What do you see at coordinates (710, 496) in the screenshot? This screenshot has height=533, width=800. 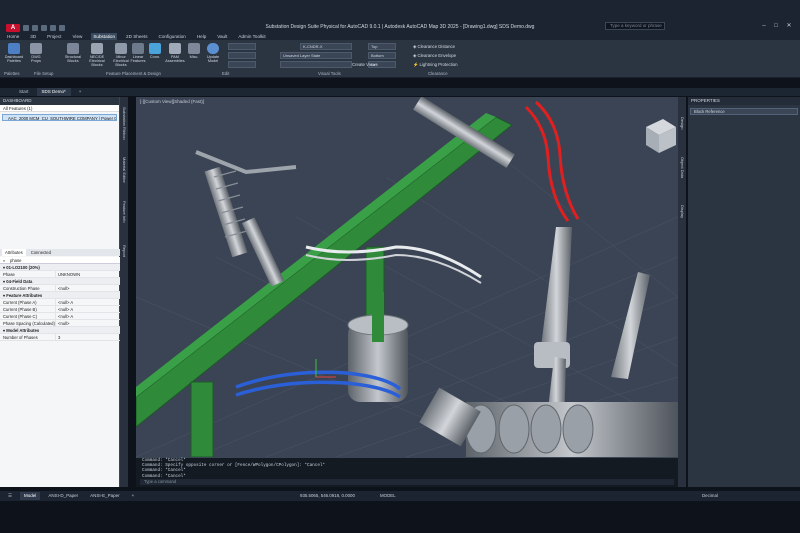 I see `units-display: Decimal` at bounding box center [710, 496].